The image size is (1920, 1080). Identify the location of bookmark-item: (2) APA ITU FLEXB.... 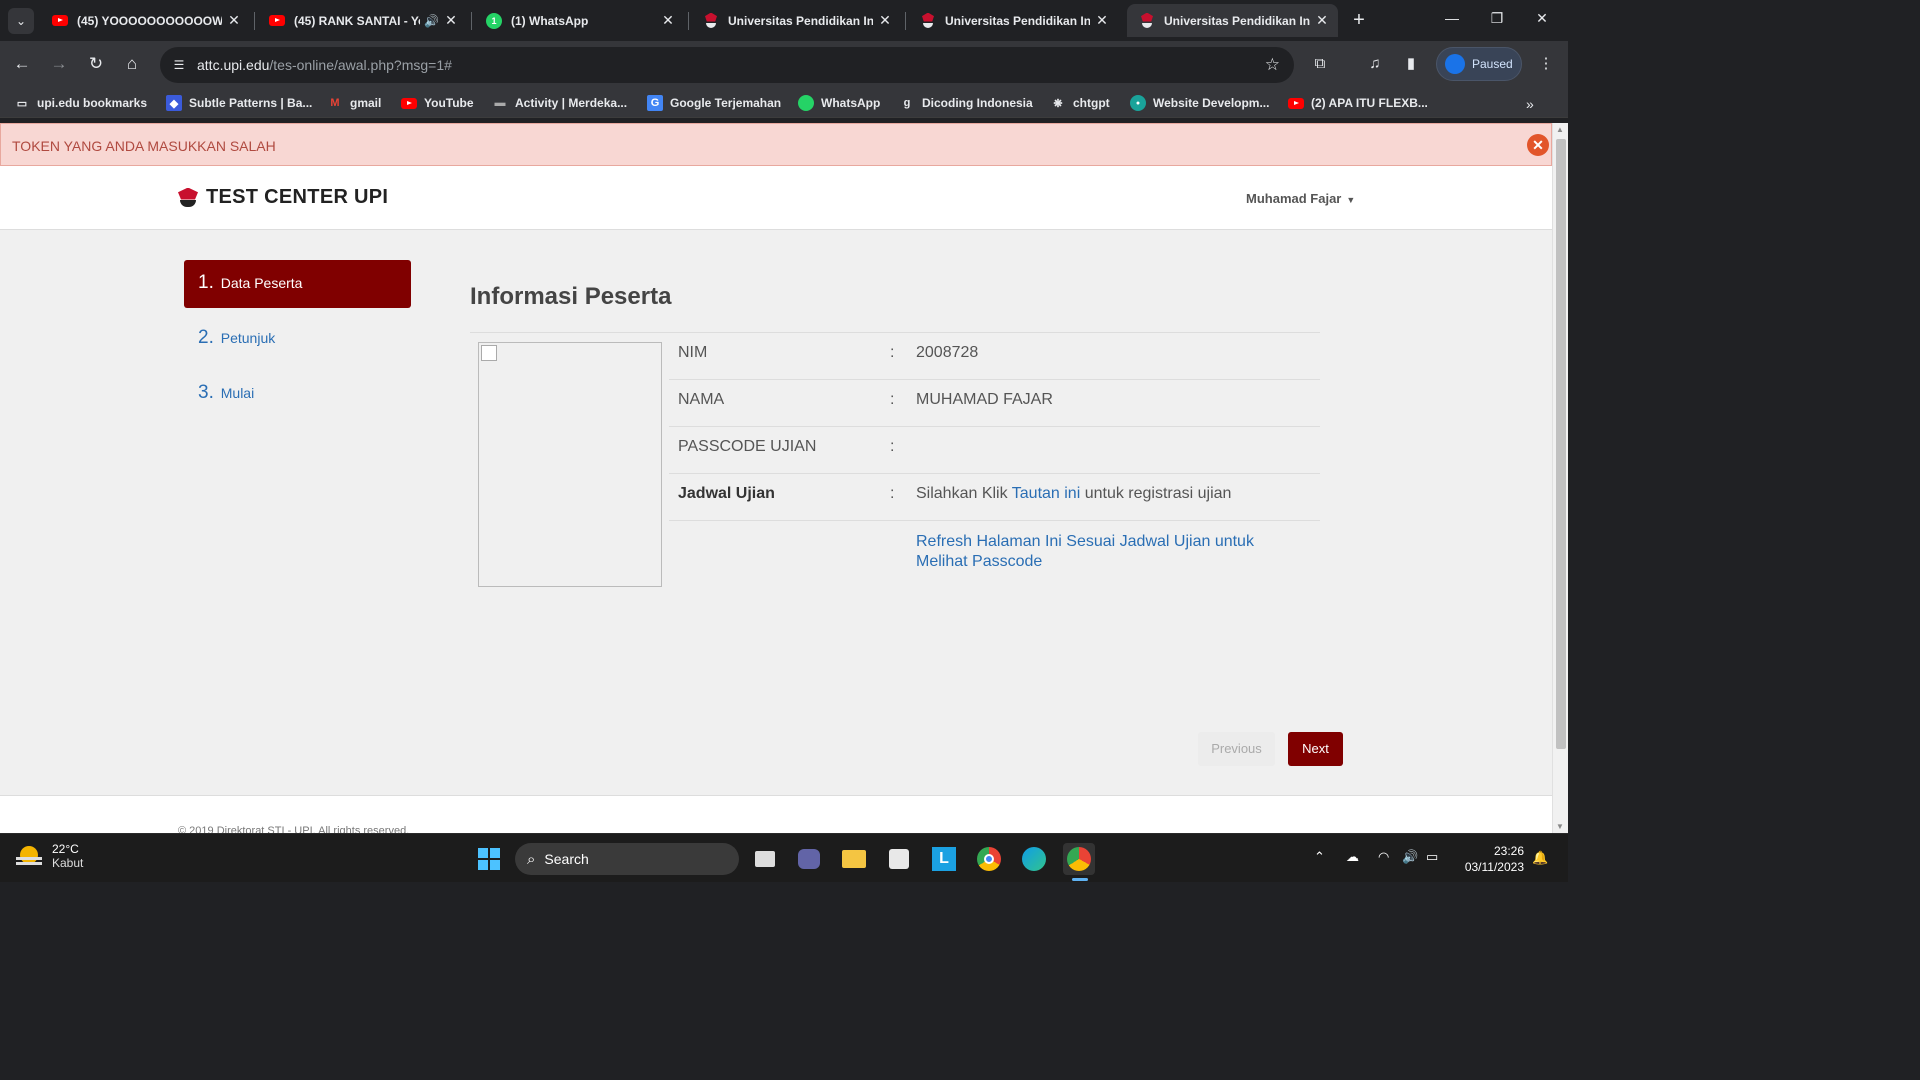
(1358, 103).